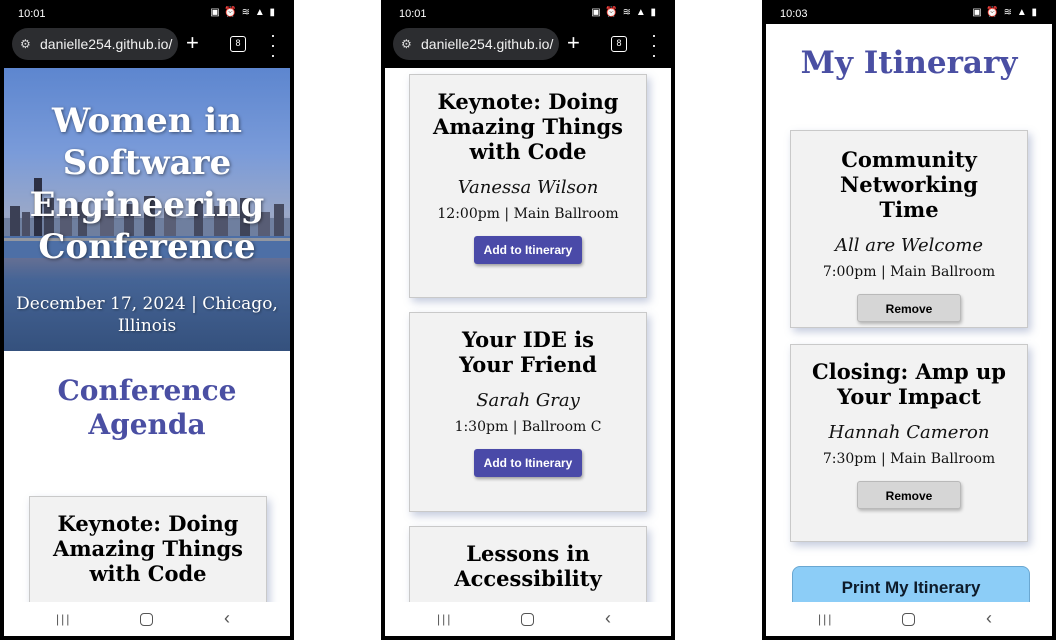 The width and height of the screenshot is (1056, 640). I want to click on session-speaker: All are Welcome, so click(909, 245).